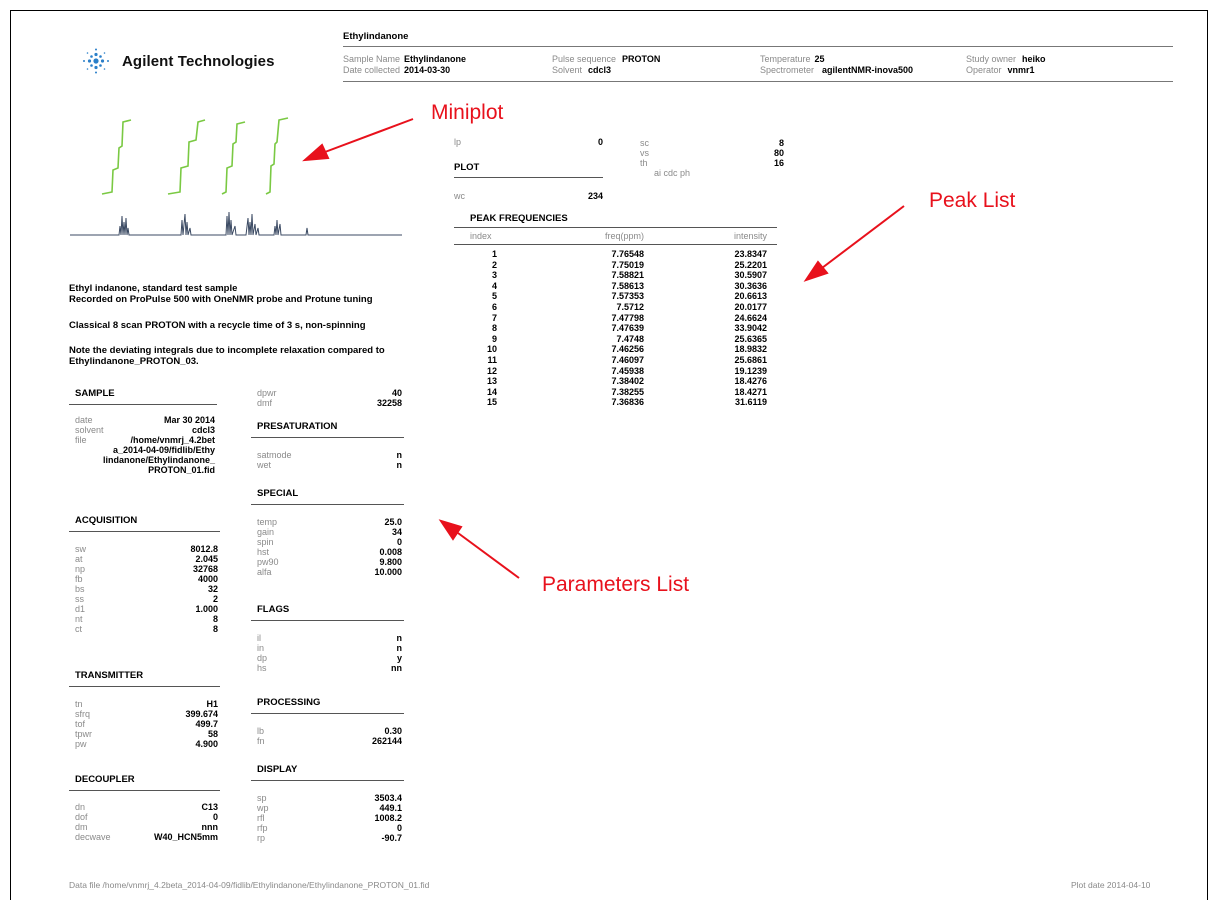 Image resolution: width=1218 pixels, height=900 pixels. What do you see at coordinates (207, 579) in the screenshot?
I see `param-value: 4000` at bounding box center [207, 579].